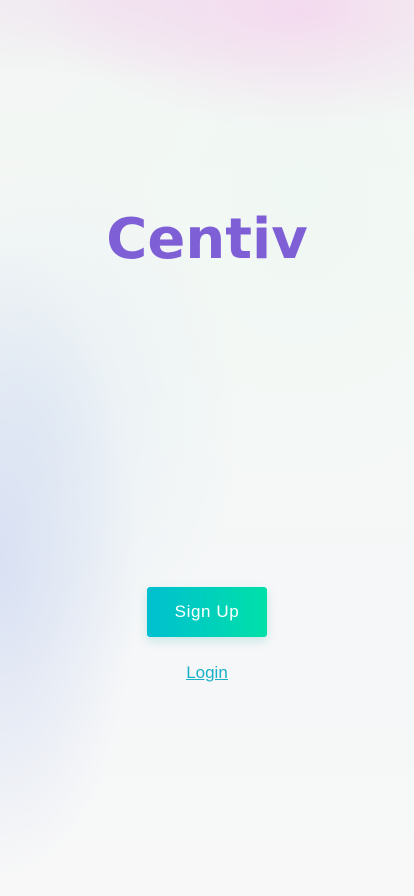  I want to click on sign-up-button-label: Sign Up, so click(207, 611).